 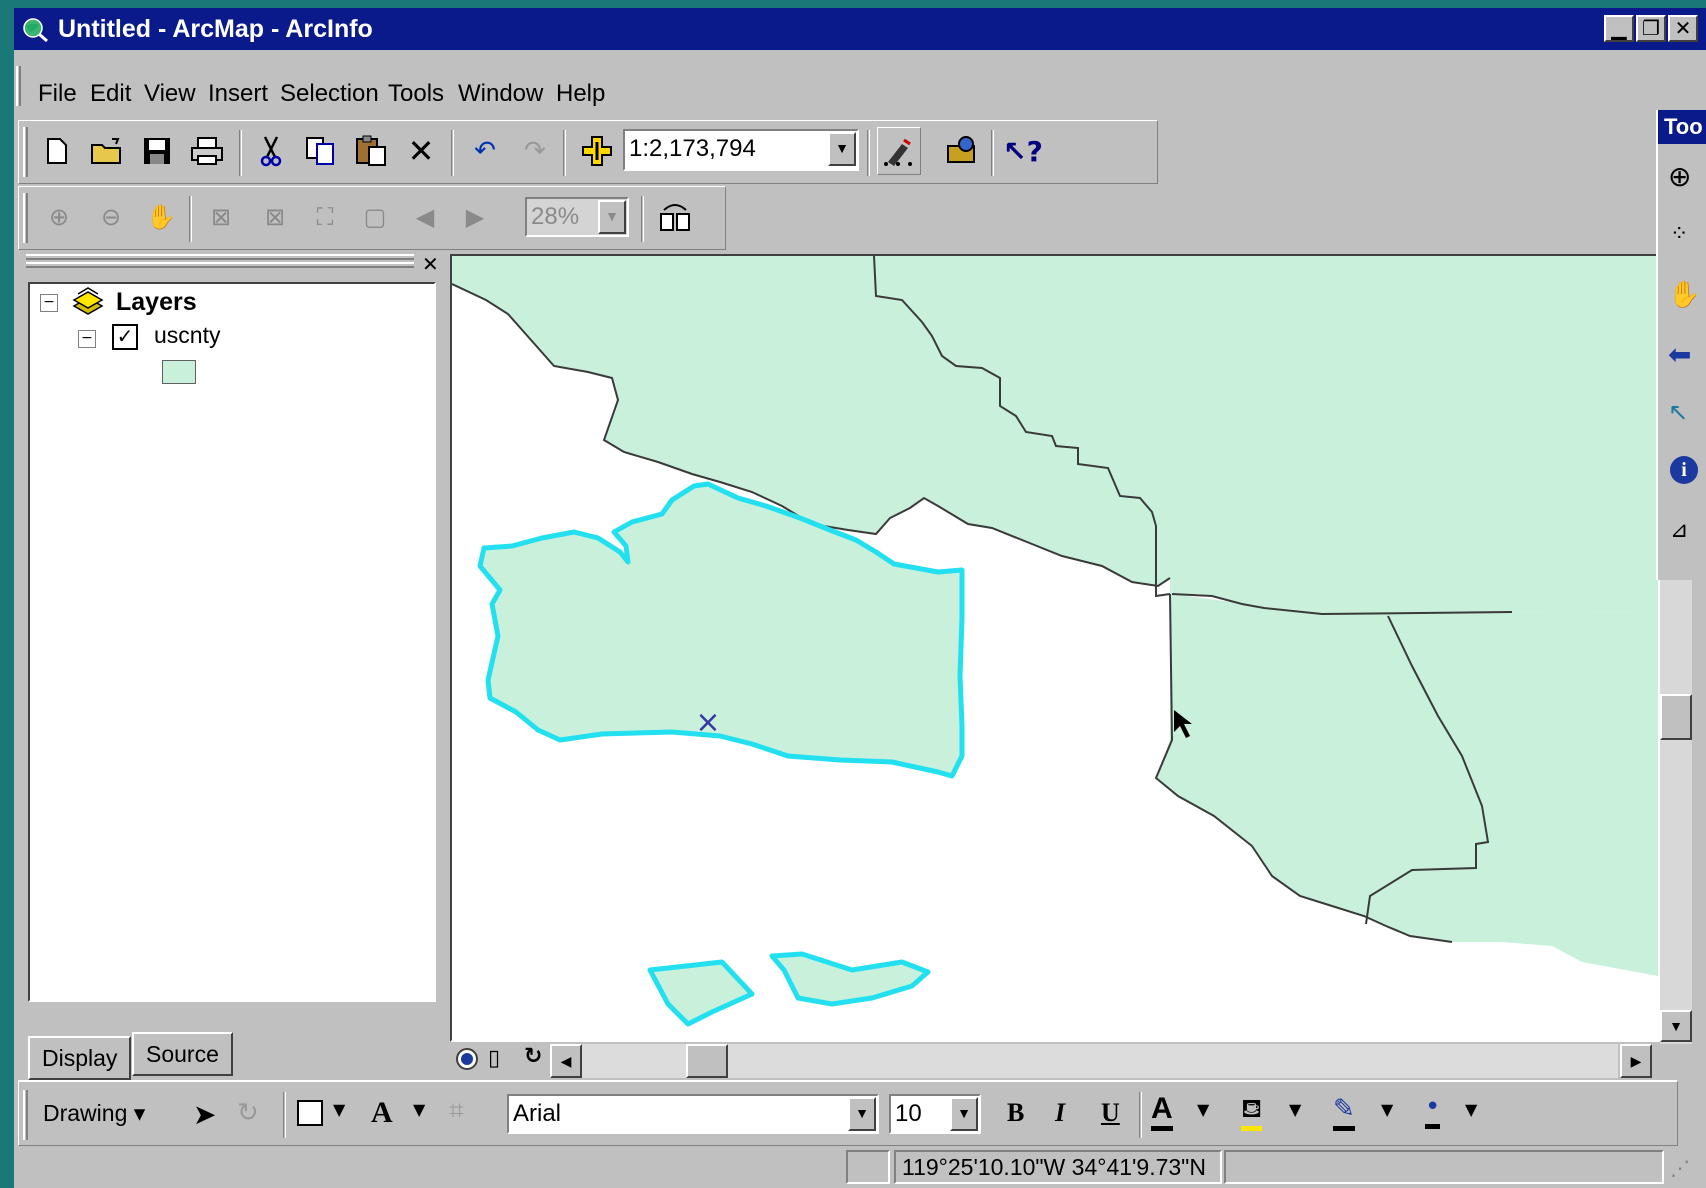 What do you see at coordinates (371, 151) in the screenshot?
I see `paste-icon` at bounding box center [371, 151].